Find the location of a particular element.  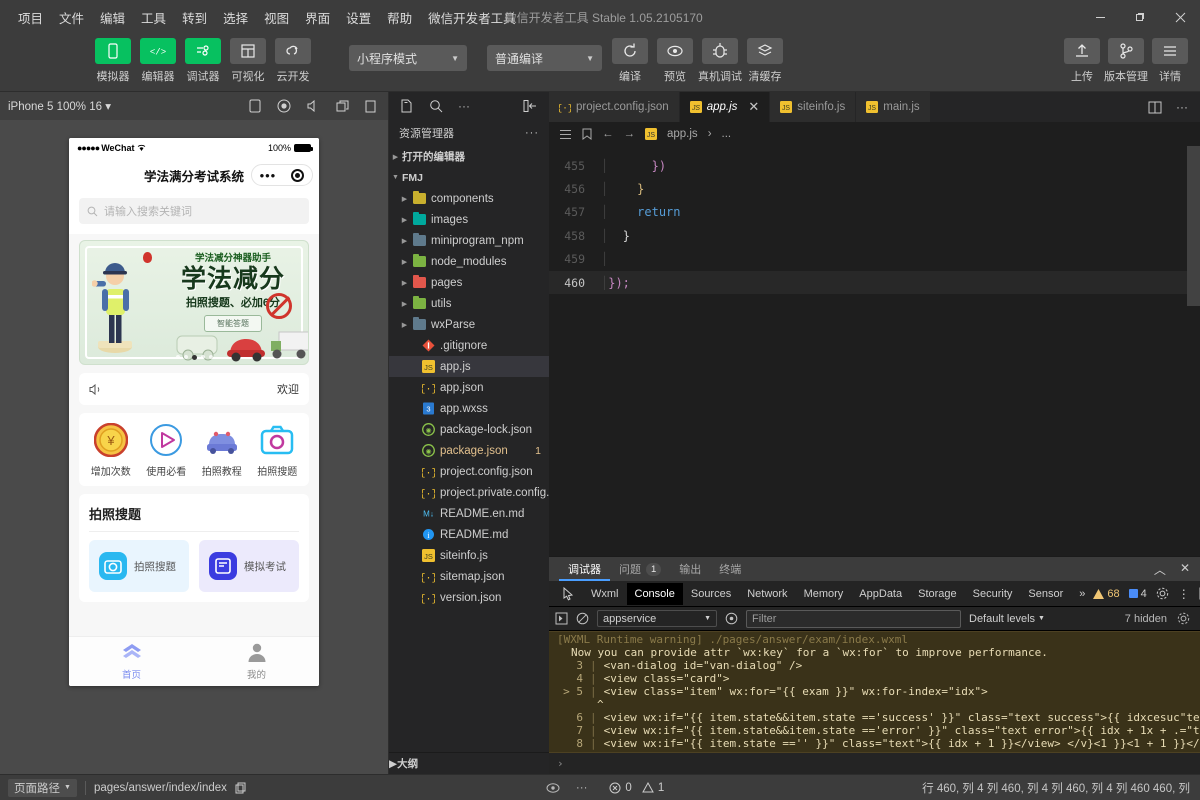

toolbar-button-right-2: 详情 is located at coordinates (1170, 61).